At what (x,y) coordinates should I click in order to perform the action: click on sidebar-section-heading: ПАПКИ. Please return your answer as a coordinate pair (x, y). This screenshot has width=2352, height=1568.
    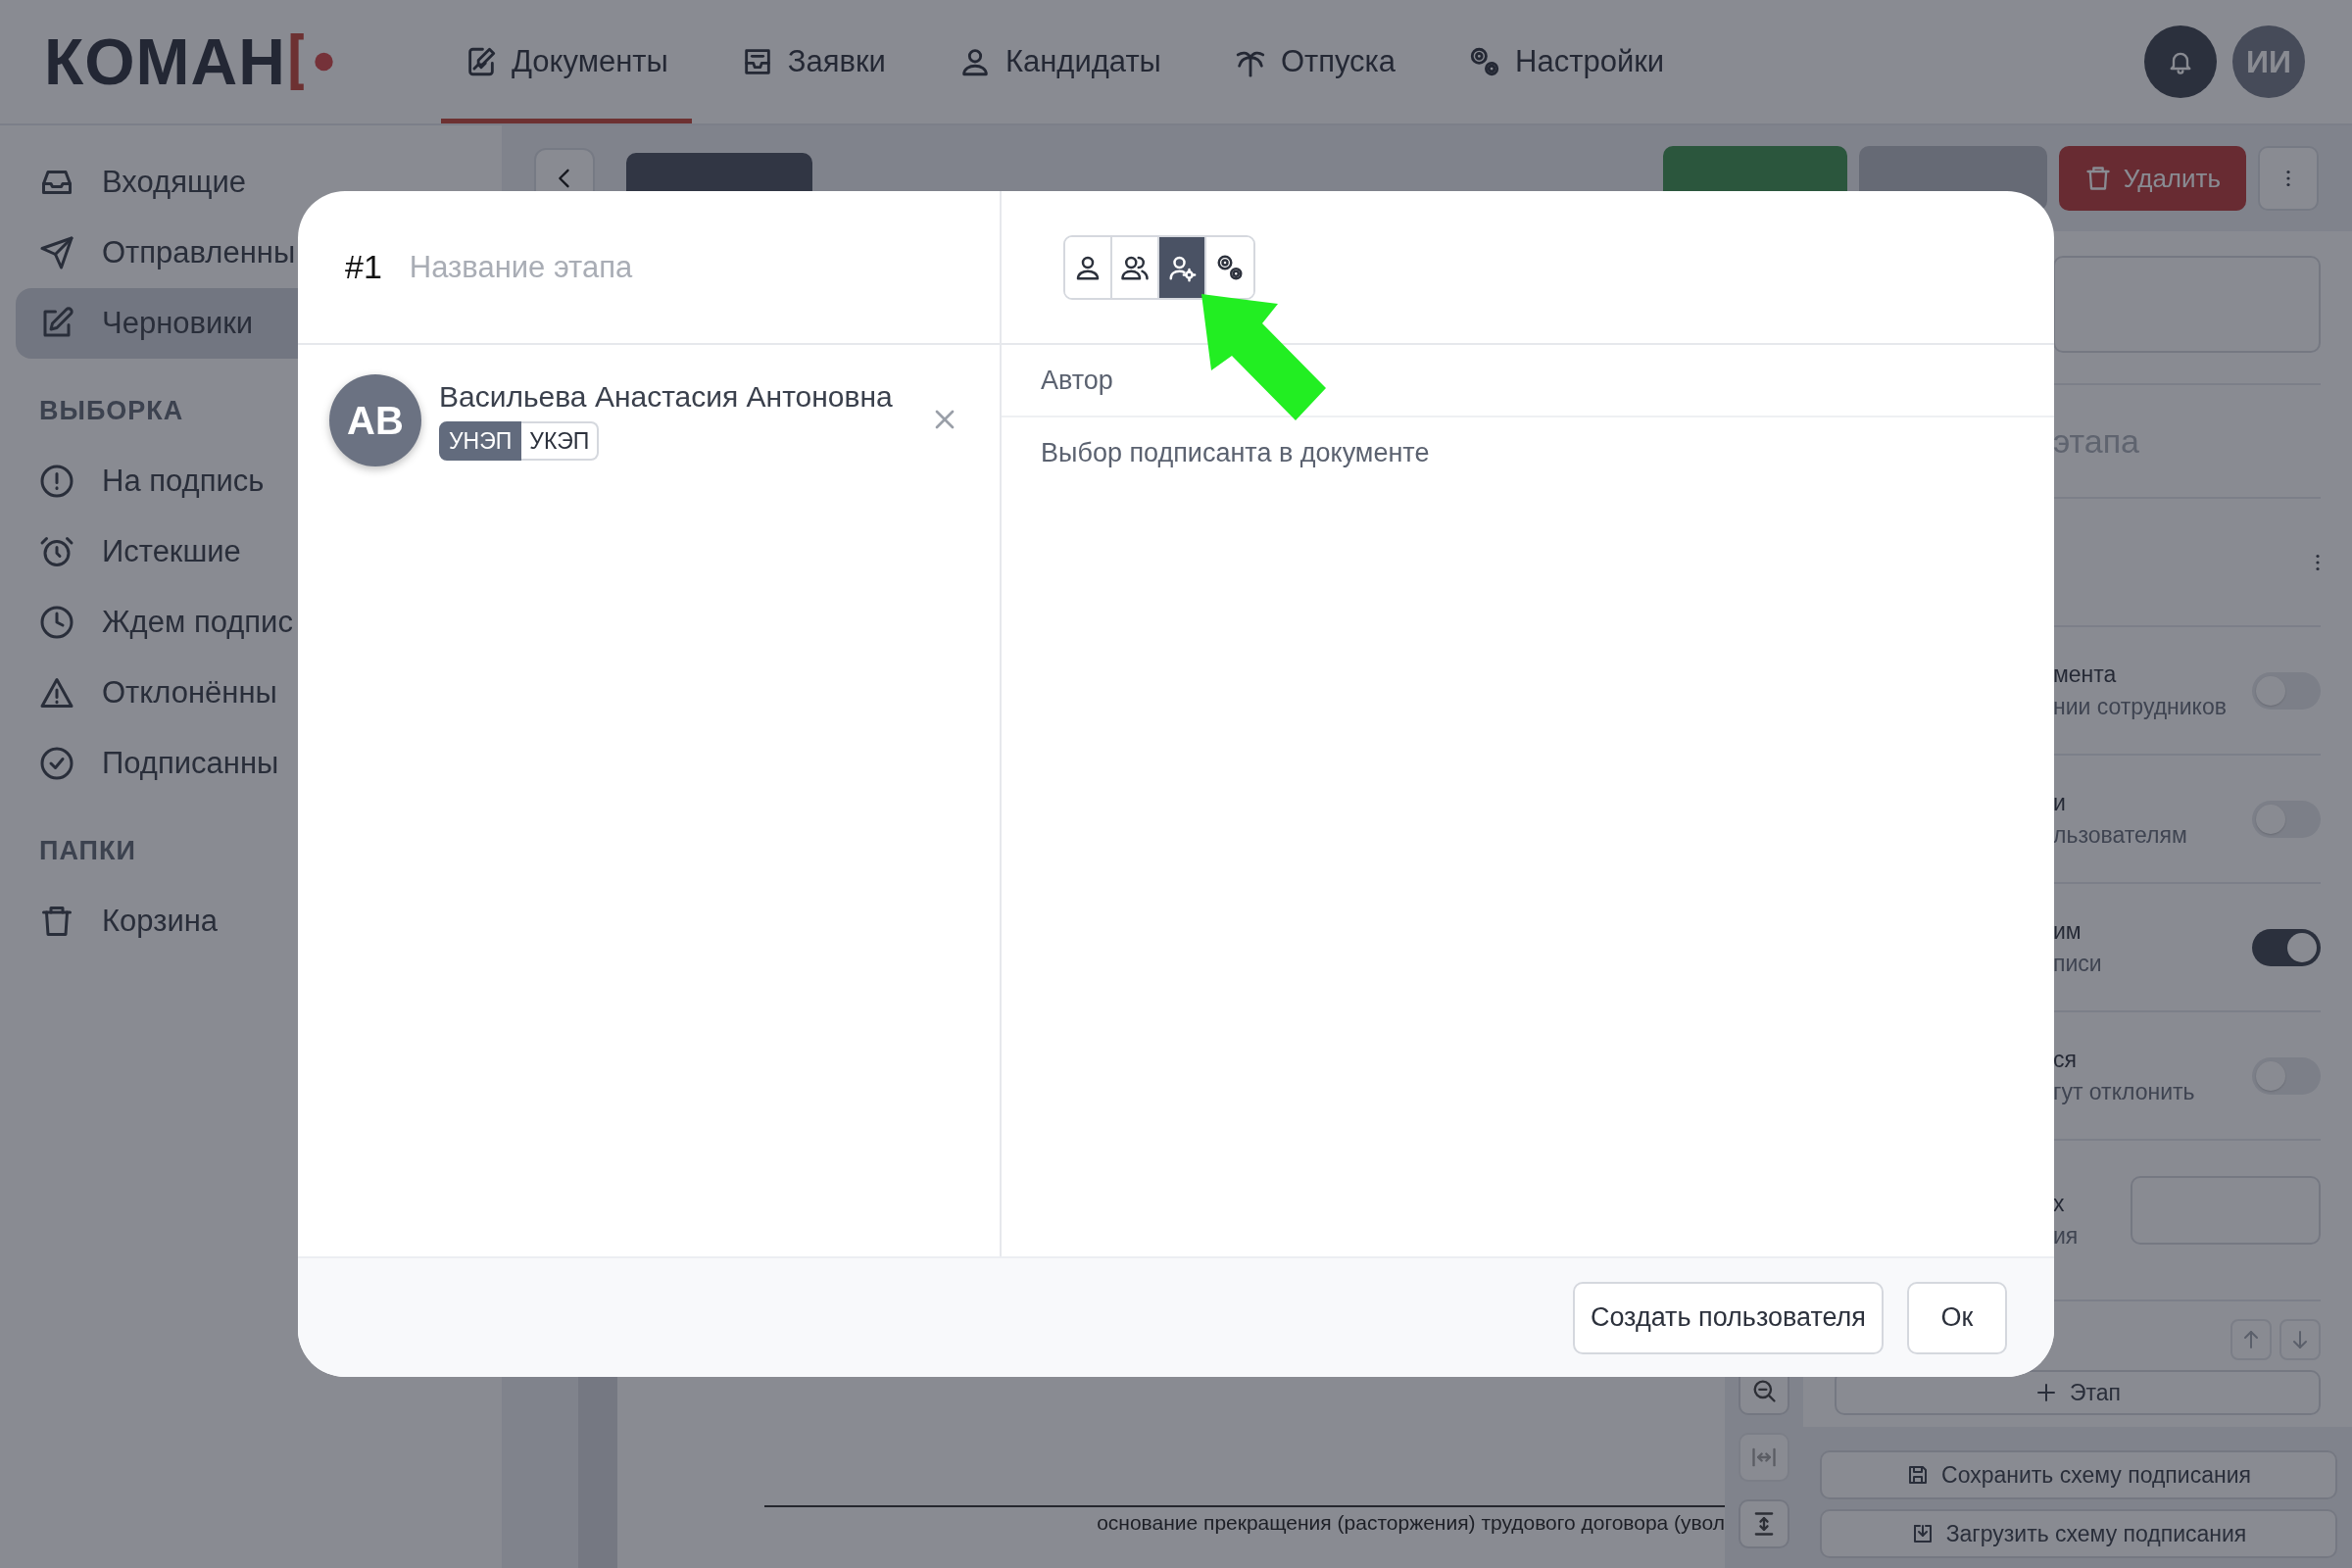
    Looking at the image, I should click on (87, 851).